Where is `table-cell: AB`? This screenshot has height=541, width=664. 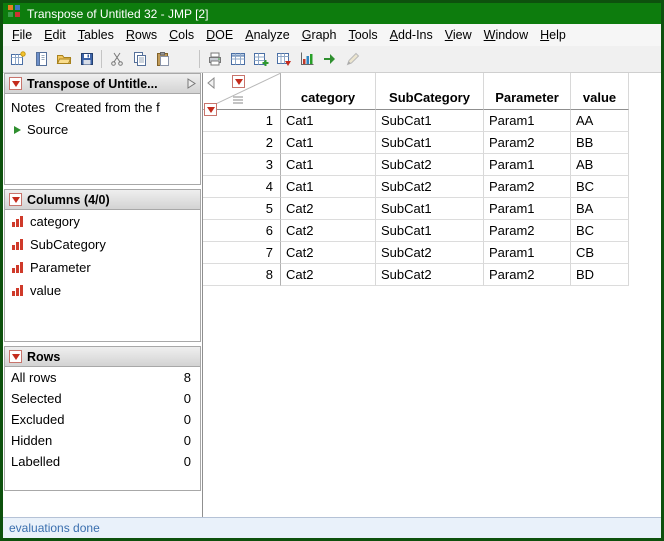 table-cell: AB is located at coordinates (600, 165).